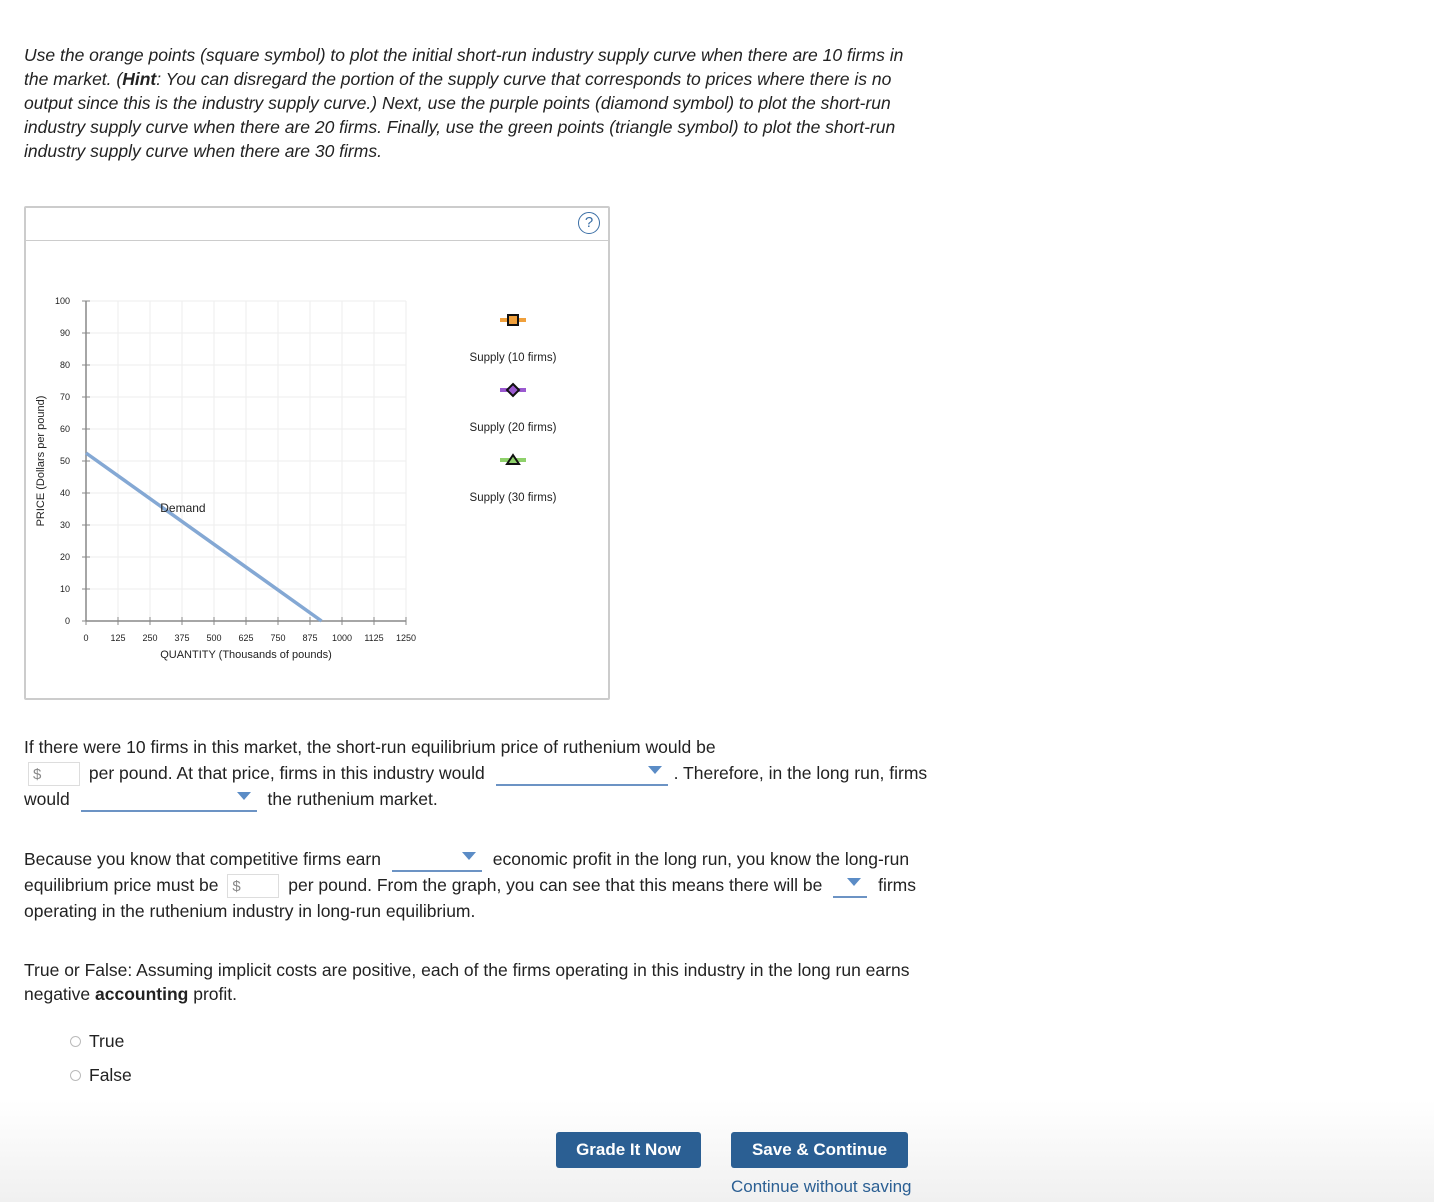 The height and width of the screenshot is (1202, 1434). Describe the element at coordinates (342, 638) in the screenshot. I see `x-tick-label: 1000` at that location.